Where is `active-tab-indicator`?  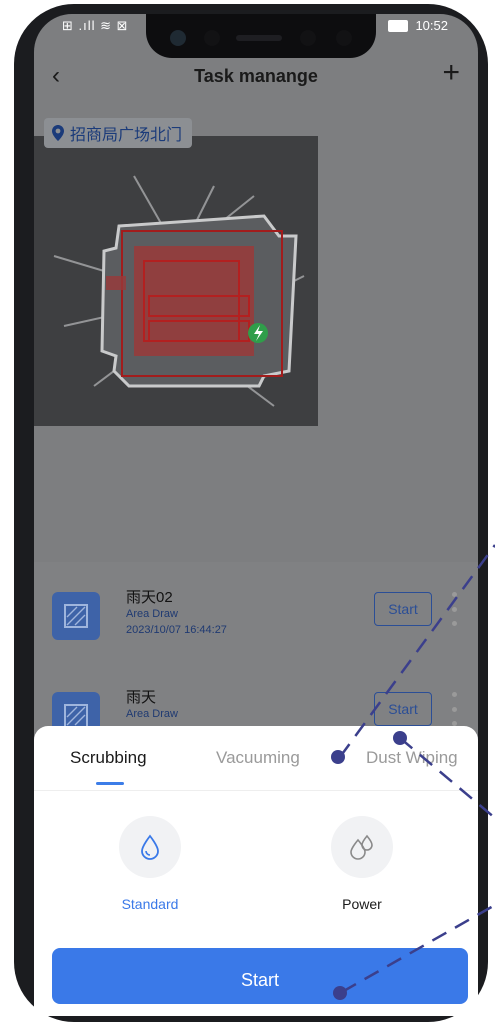 active-tab-indicator is located at coordinates (110, 783).